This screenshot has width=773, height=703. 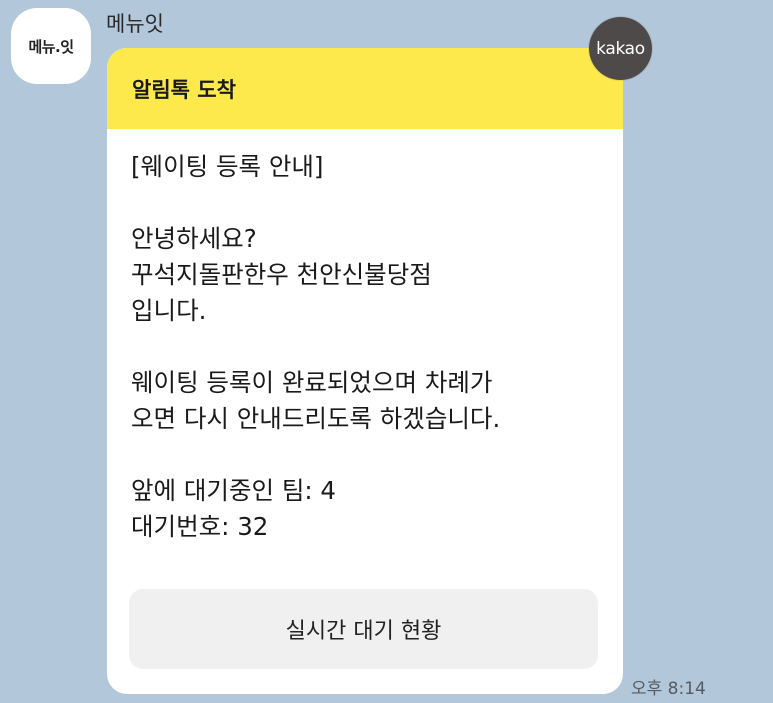 I want to click on kakao-icon: kakao, so click(x=620, y=48).